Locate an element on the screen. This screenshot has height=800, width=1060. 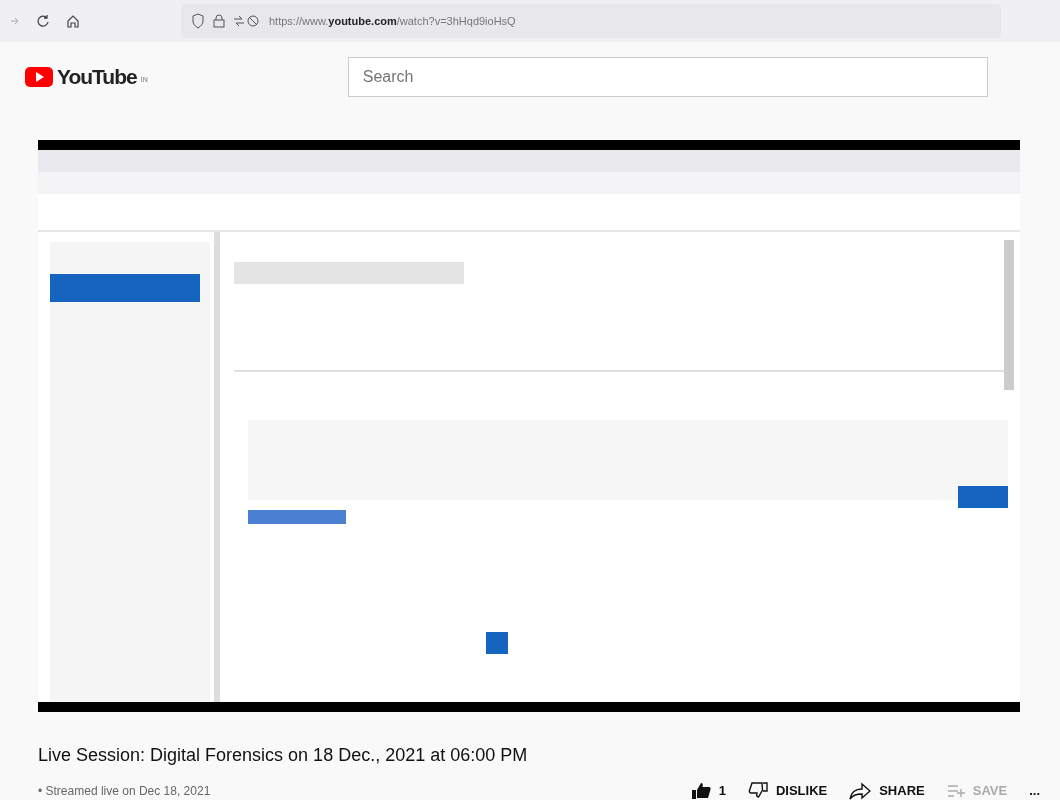
reload-icon is located at coordinates (43, 21).